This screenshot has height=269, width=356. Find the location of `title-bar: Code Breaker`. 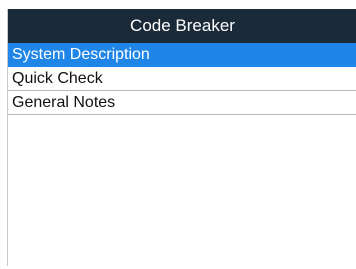

title-bar: Code Breaker is located at coordinates (182, 26).